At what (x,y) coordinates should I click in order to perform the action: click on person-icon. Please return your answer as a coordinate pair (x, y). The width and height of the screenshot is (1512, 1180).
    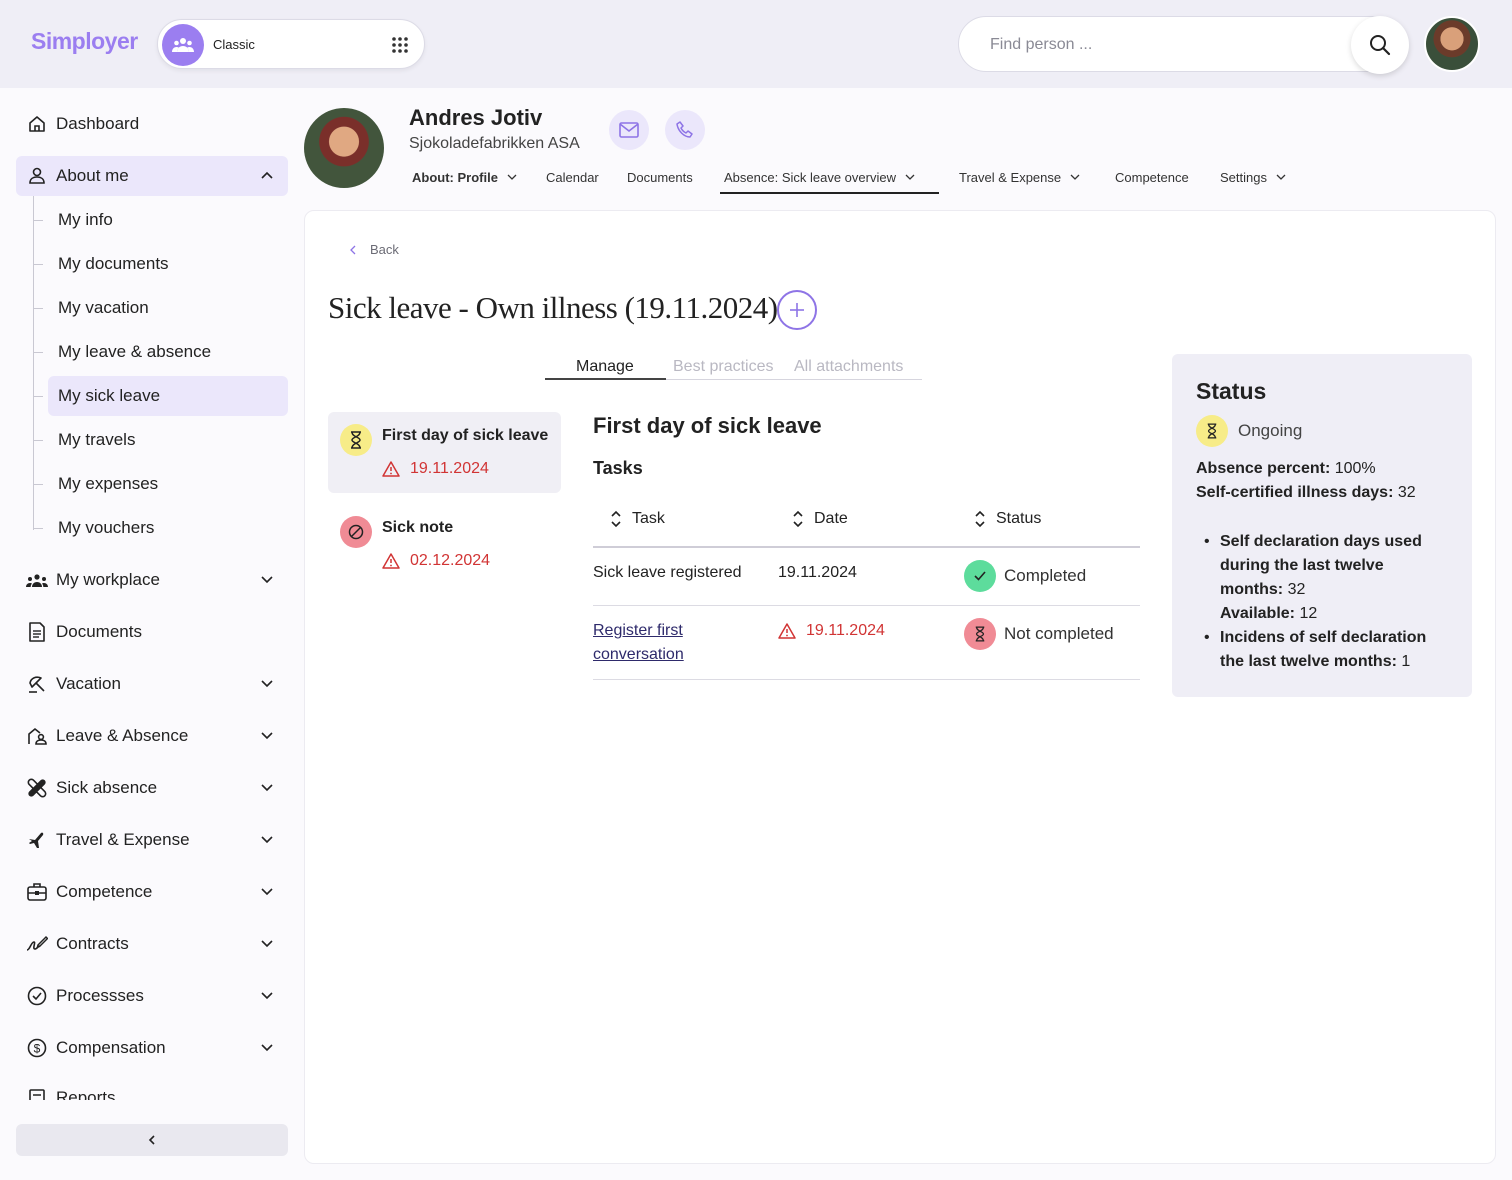
    Looking at the image, I should click on (37, 176).